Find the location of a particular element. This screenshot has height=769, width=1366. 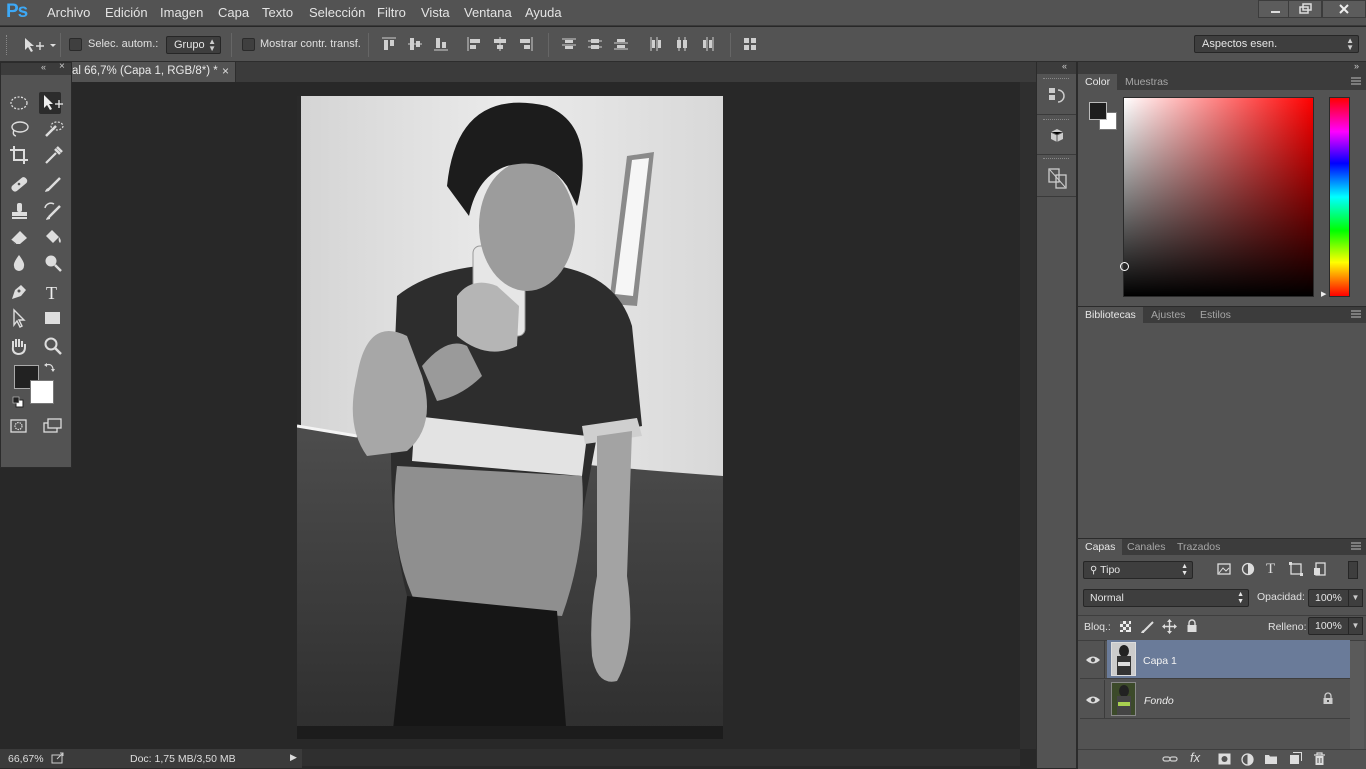

distribute-bottom-icon is located at coordinates (621, 44).